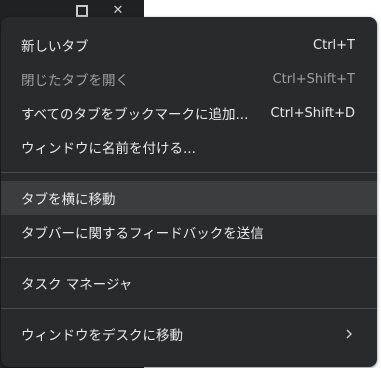  I want to click on menu-item-shortcut: Ctrl+T, so click(334, 45).